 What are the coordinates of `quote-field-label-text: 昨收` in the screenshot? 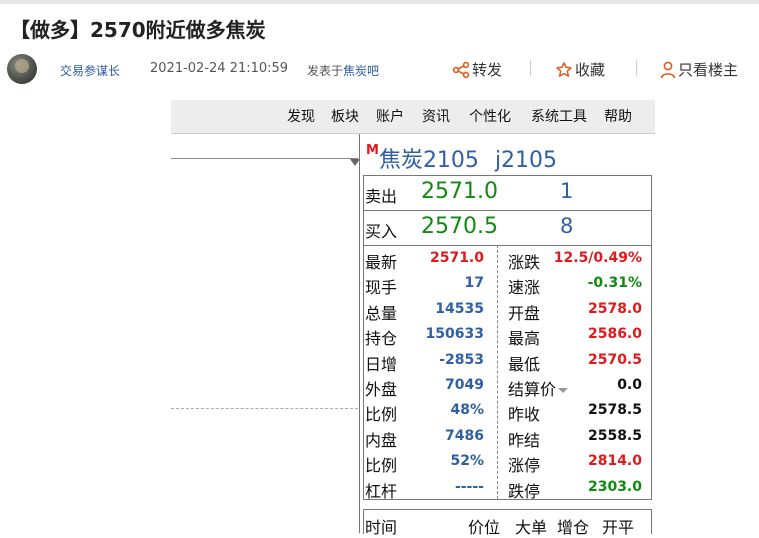 It's located at (524, 415).